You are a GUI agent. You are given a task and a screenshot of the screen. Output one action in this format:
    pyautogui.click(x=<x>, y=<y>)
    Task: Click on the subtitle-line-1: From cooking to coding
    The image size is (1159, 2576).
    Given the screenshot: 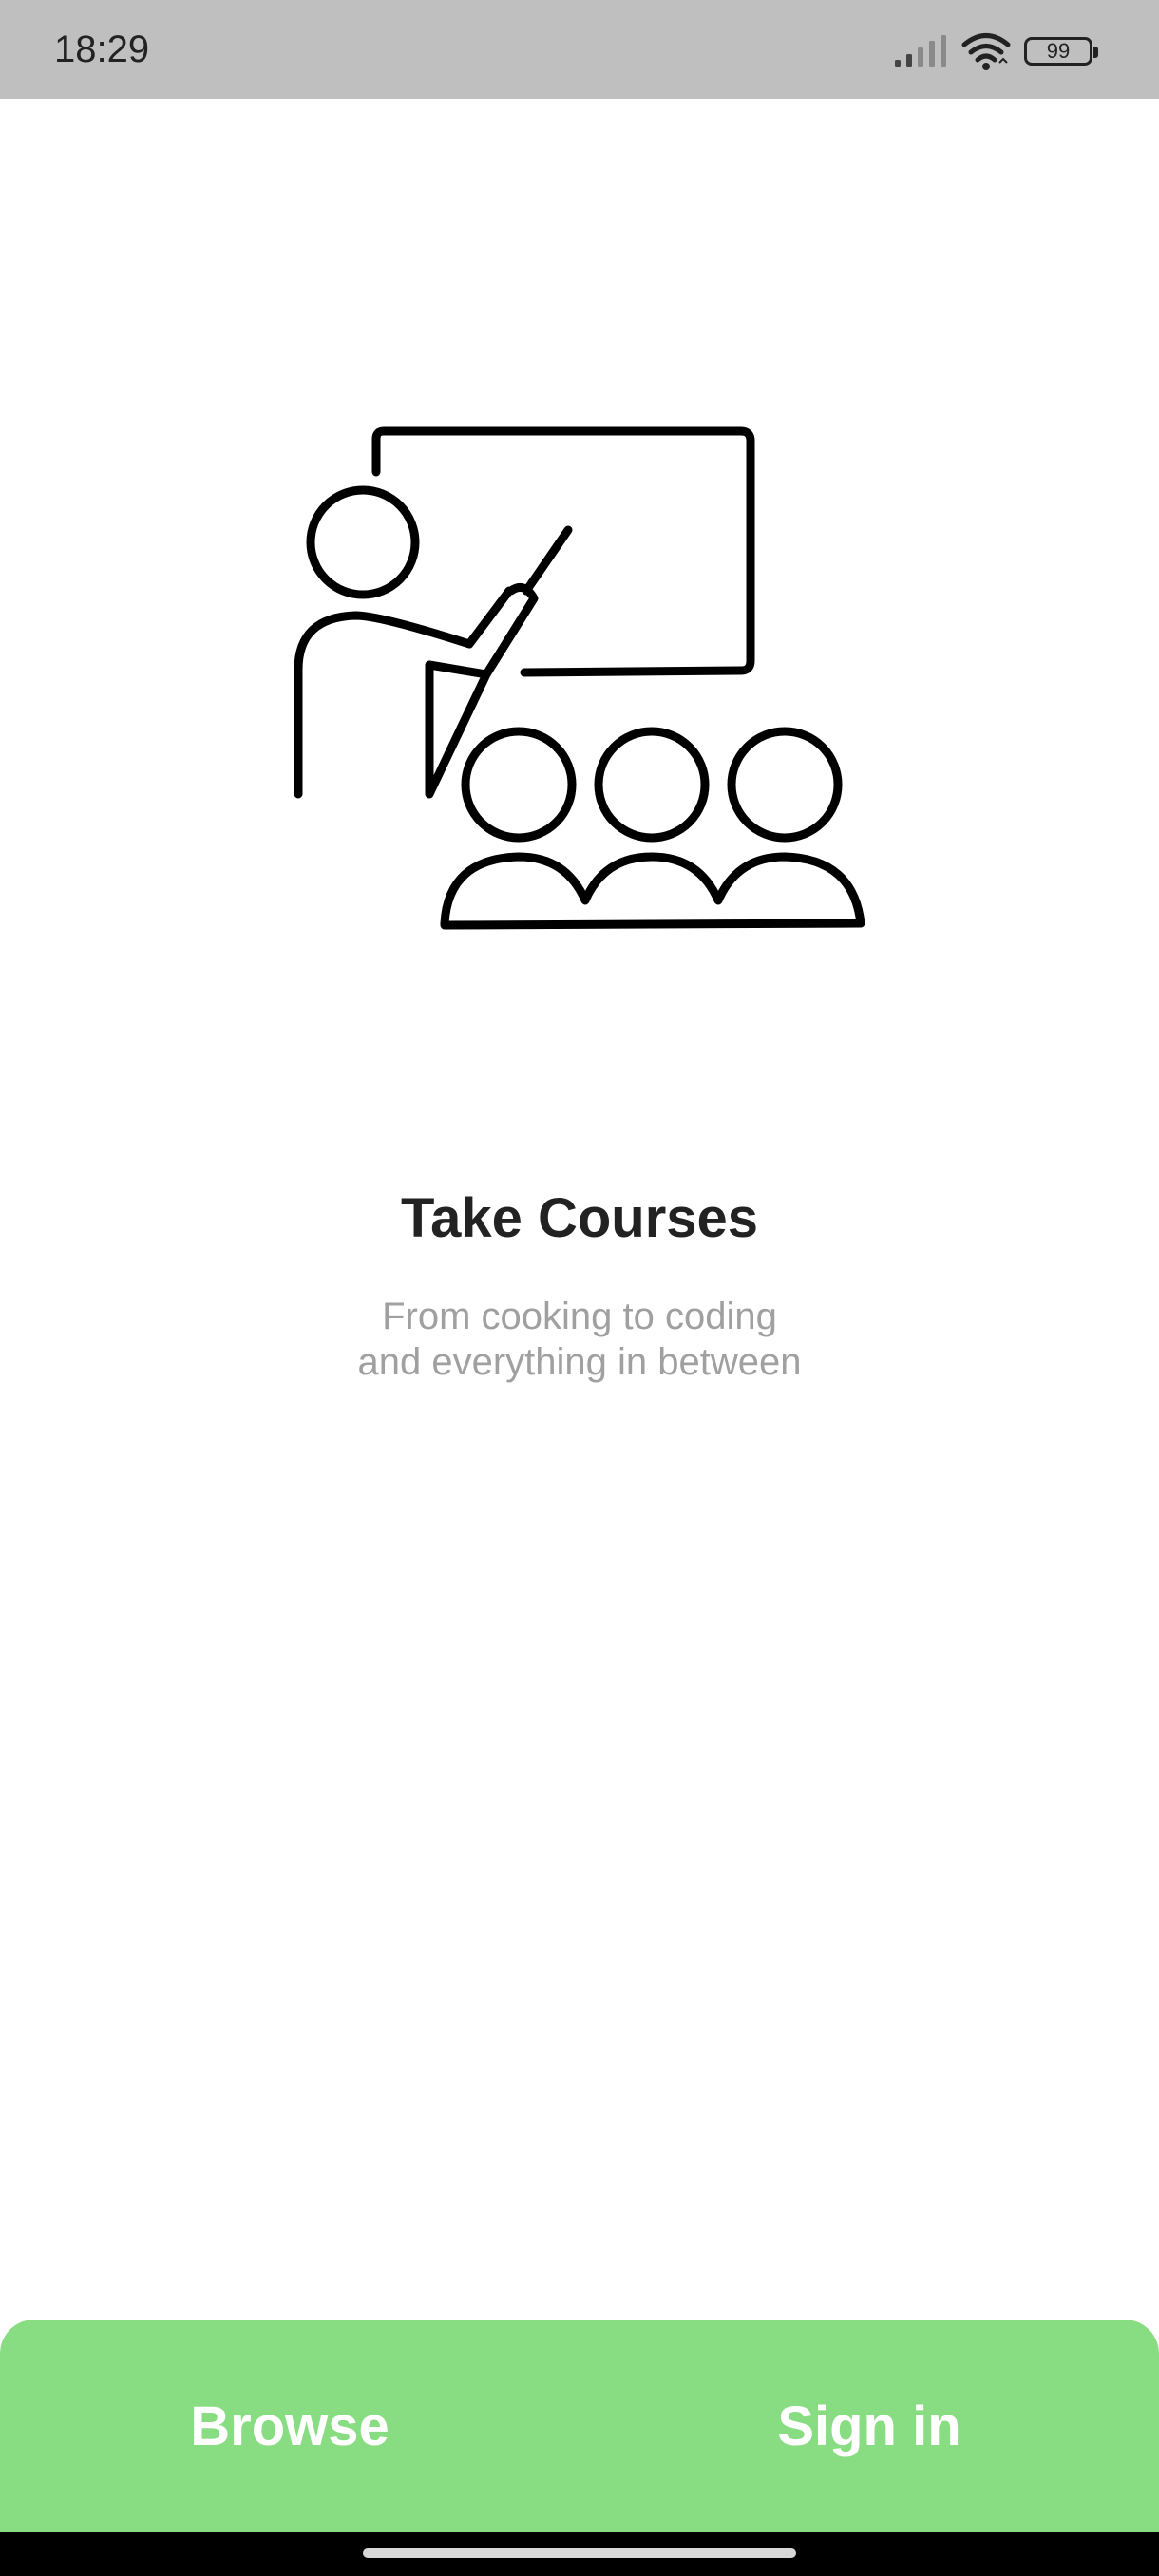 What is the action you would take?
    pyautogui.click(x=579, y=1316)
    